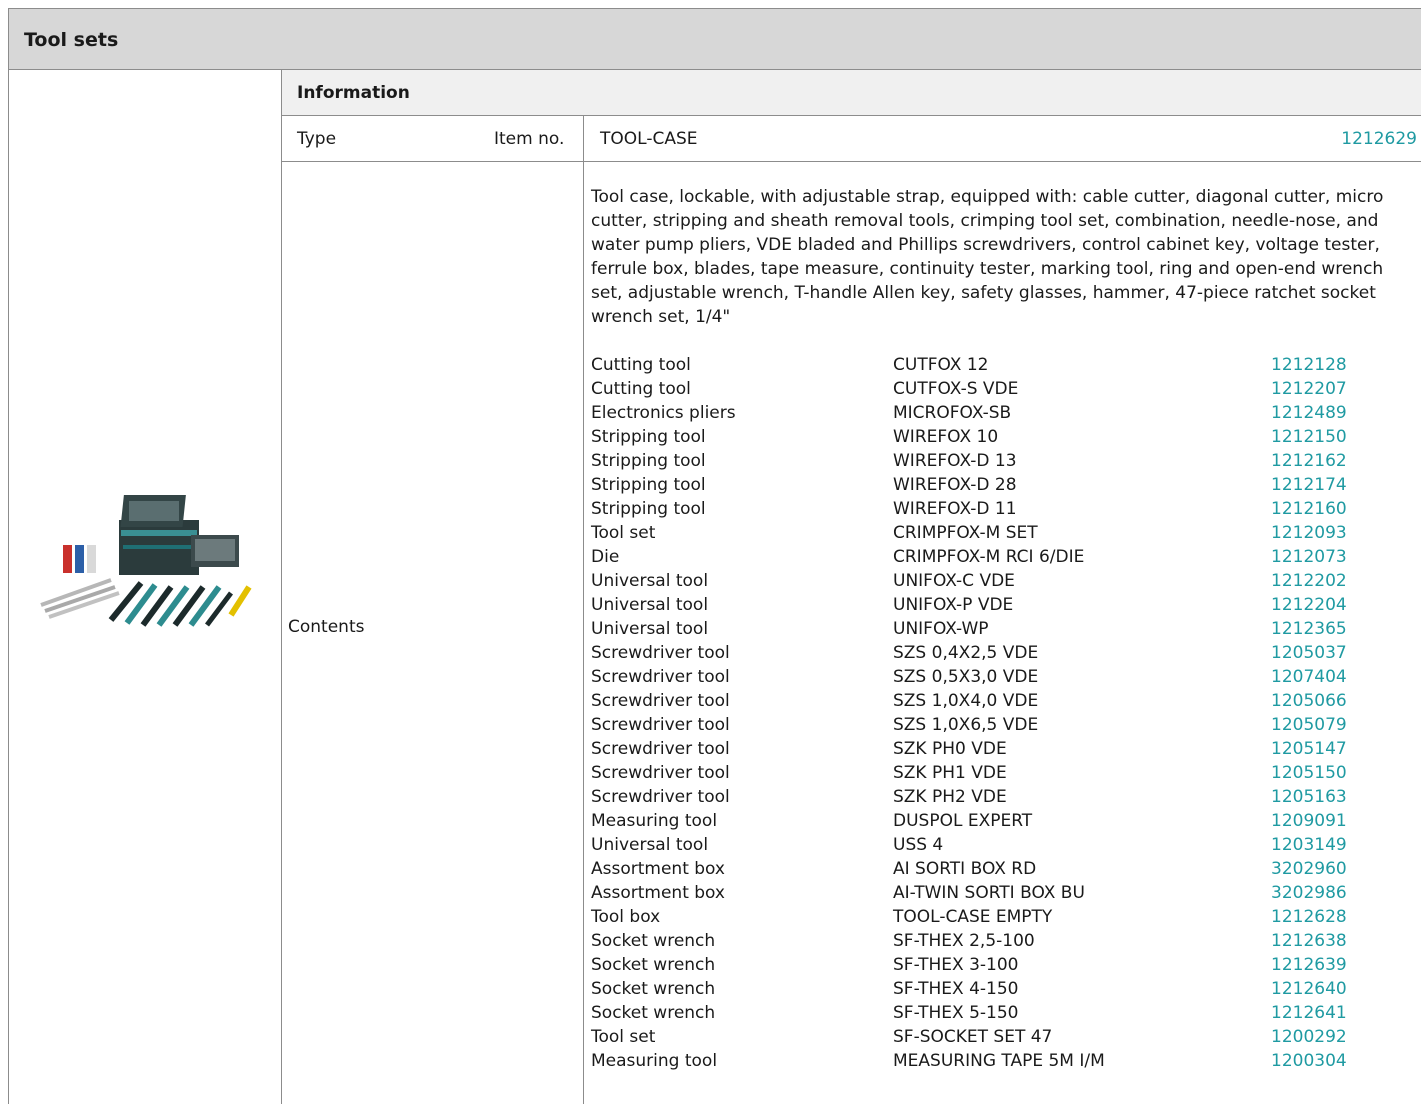  I want to click on item-number-link: 1207404, so click(1309, 677).